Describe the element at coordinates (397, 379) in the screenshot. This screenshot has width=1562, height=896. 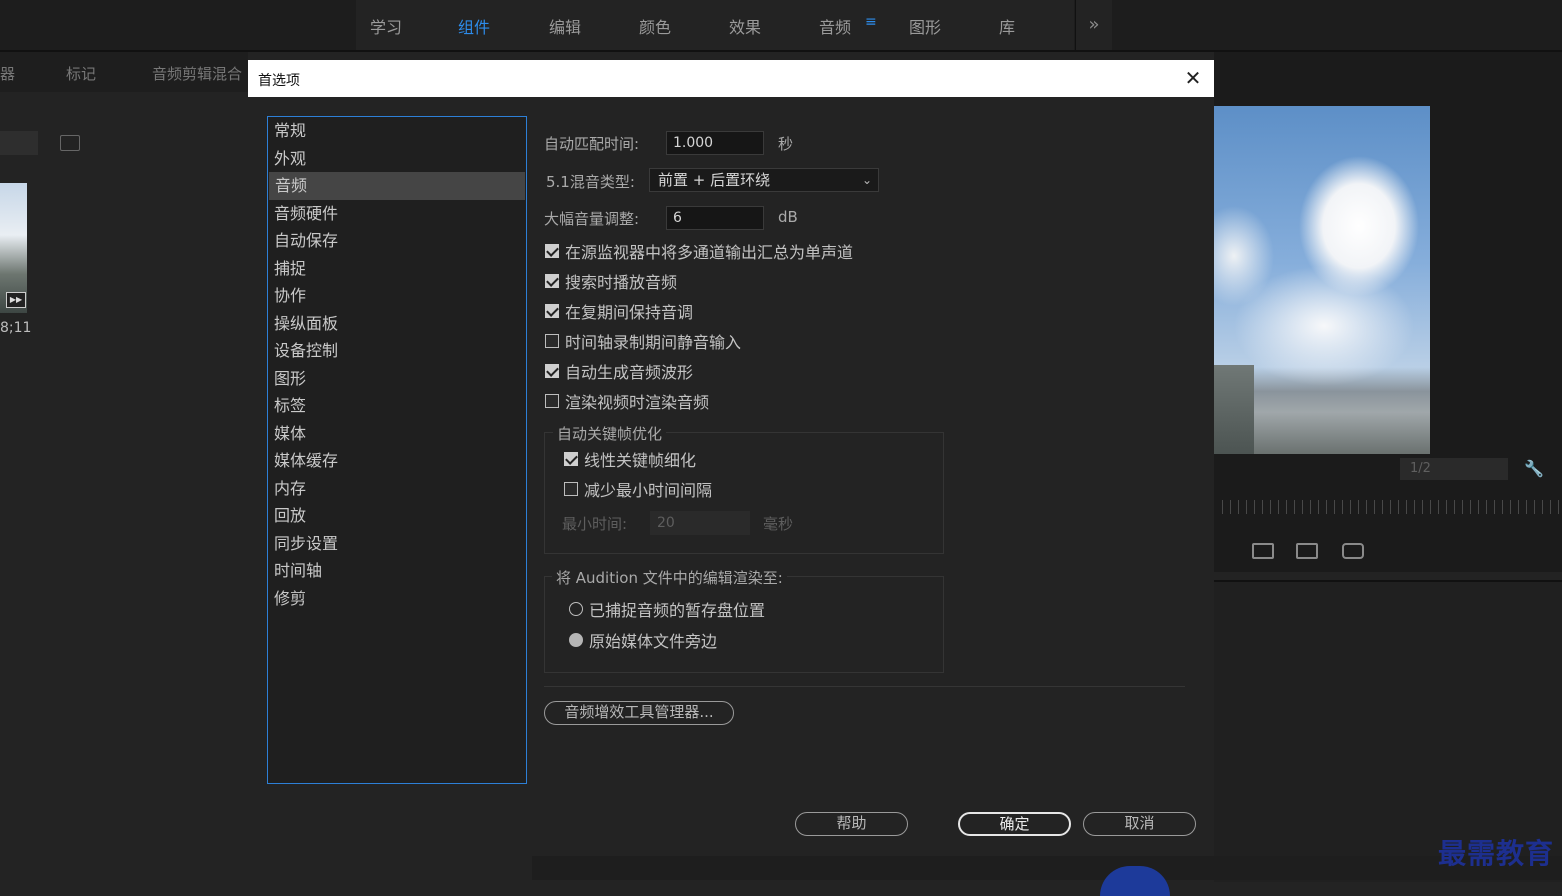
I see `category-graphics: 图形` at that location.